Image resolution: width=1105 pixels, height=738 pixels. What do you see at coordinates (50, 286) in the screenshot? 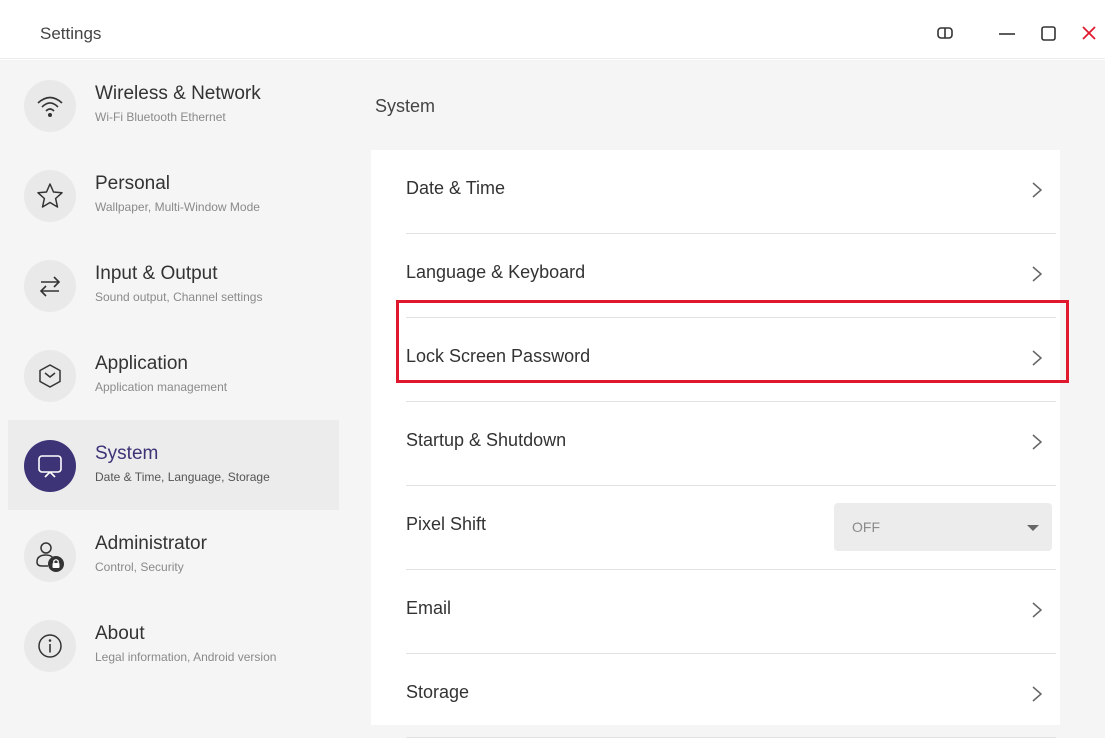
I see `swap-arrows-icon` at bounding box center [50, 286].